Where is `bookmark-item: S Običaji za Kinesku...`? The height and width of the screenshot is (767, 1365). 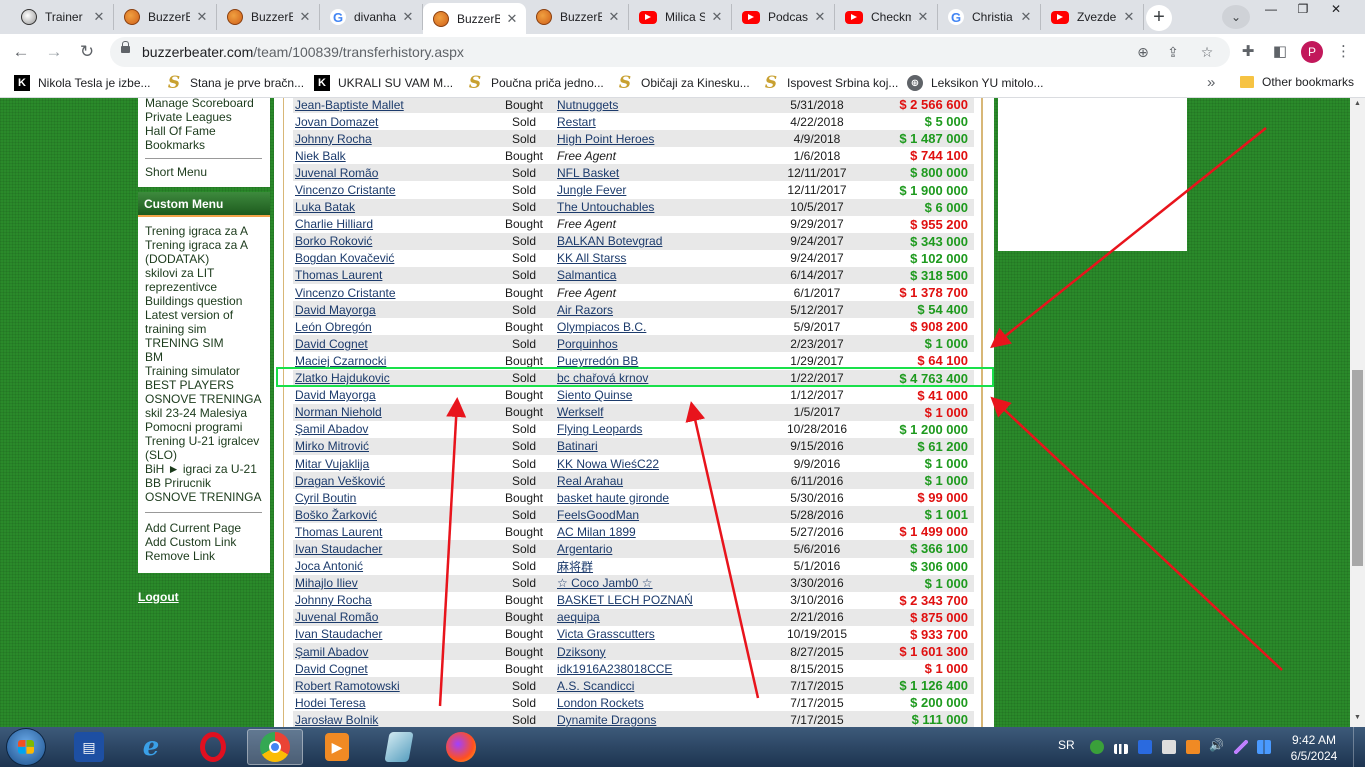 bookmark-item: S Običaji za Kinesku... is located at coordinates (683, 83).